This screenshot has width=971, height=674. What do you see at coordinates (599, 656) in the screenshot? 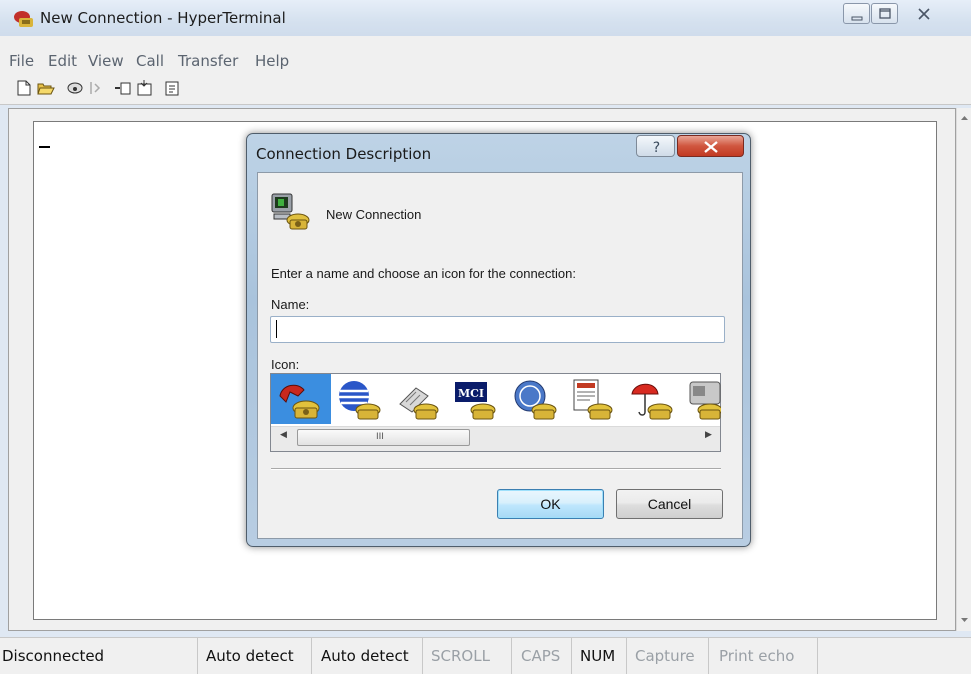
I see `status-num: NUM` at bounding box center [599, 656].